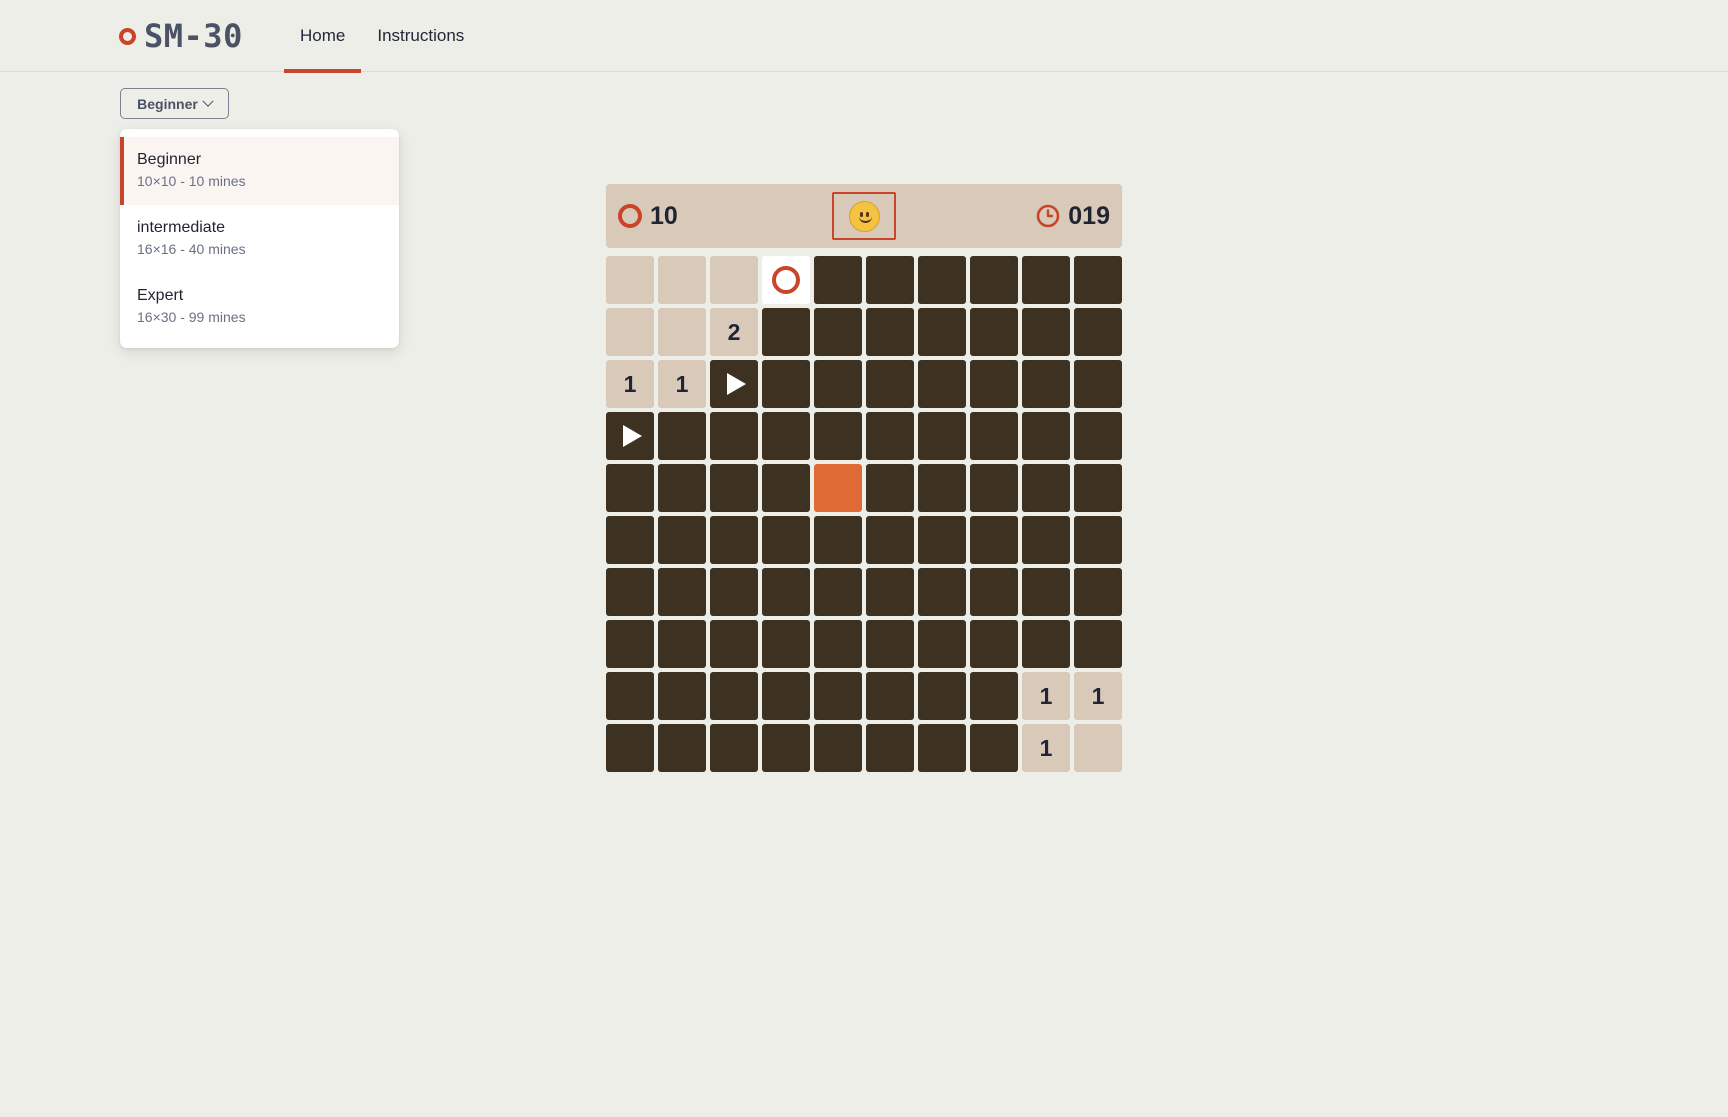 The image size is (1728, 1117). What do you see at coordinates (259, 171) in the screenshot?
I see `difficulty-option-beginner: Beginner 10×10 - 10 mines` at bounding box center [259, 171].